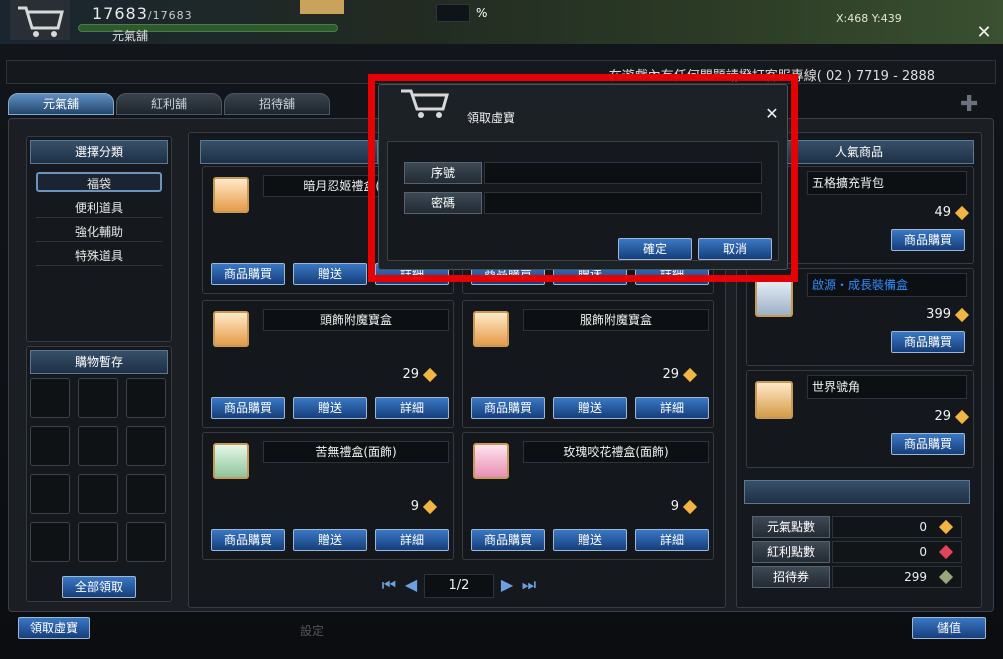  I want to click on category-item-lucky-bag: 福袋, so click(99, 182).